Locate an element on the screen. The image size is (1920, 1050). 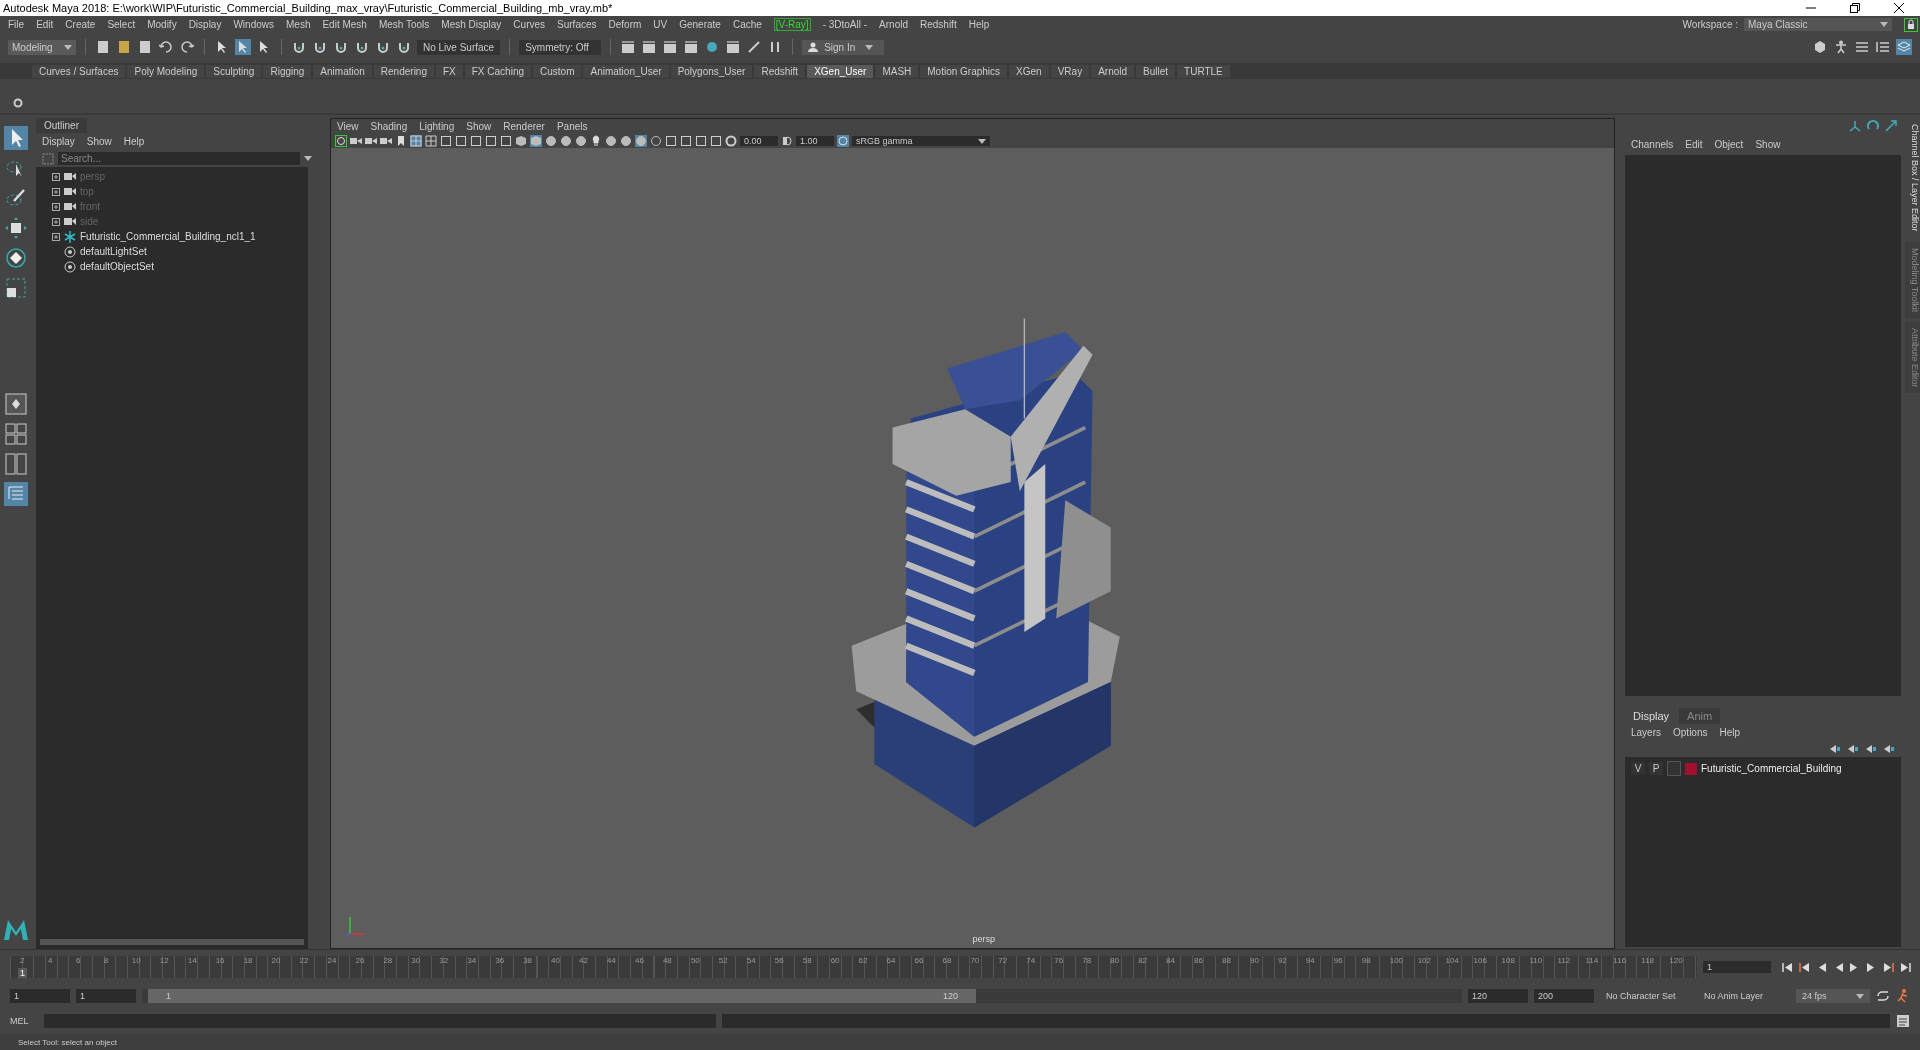
shelf-tab: Rendering is located at coordinates (403, 71).